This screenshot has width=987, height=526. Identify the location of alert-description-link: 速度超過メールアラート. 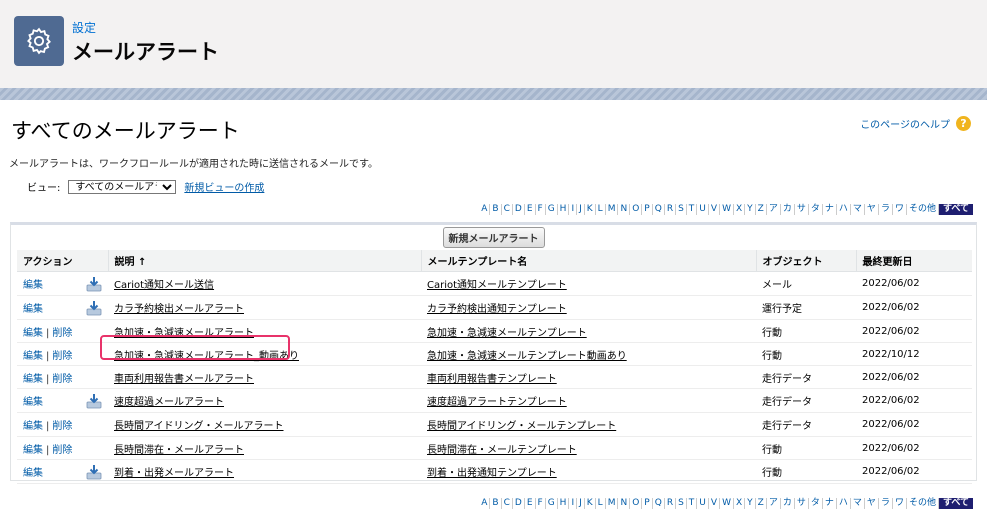
(169, 402).